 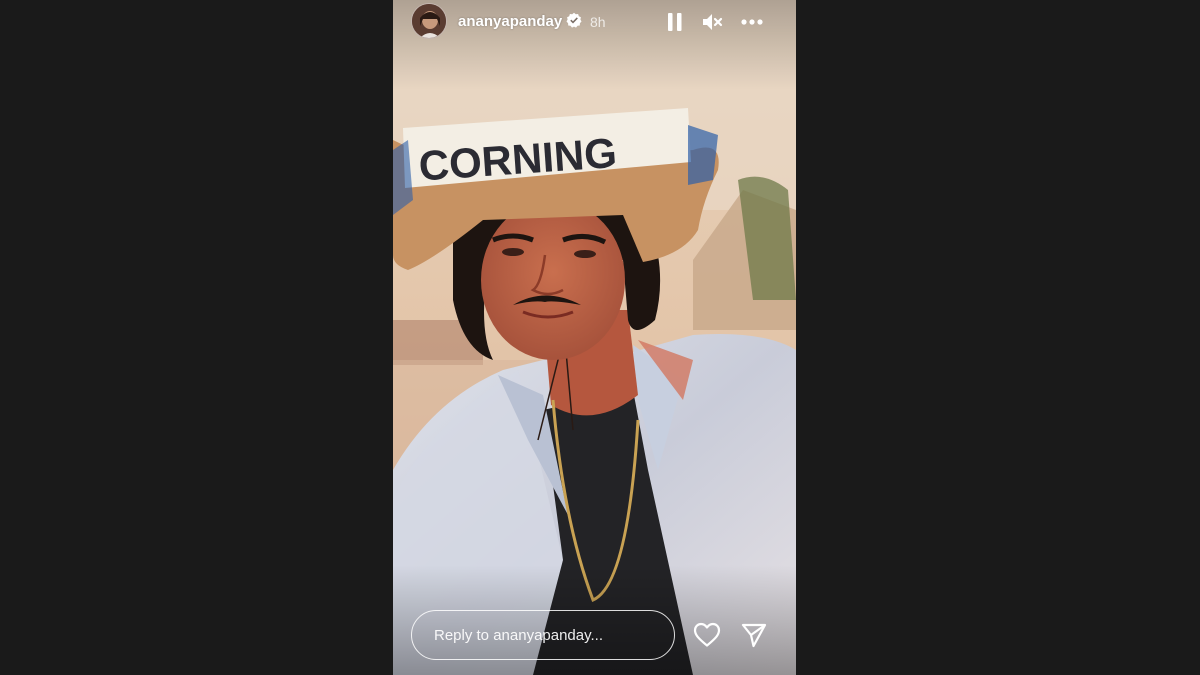 What do you see at coordinates (510, 21) in the screenshot?
I see `username: ananyapanday` at bounding box center [510, 21].